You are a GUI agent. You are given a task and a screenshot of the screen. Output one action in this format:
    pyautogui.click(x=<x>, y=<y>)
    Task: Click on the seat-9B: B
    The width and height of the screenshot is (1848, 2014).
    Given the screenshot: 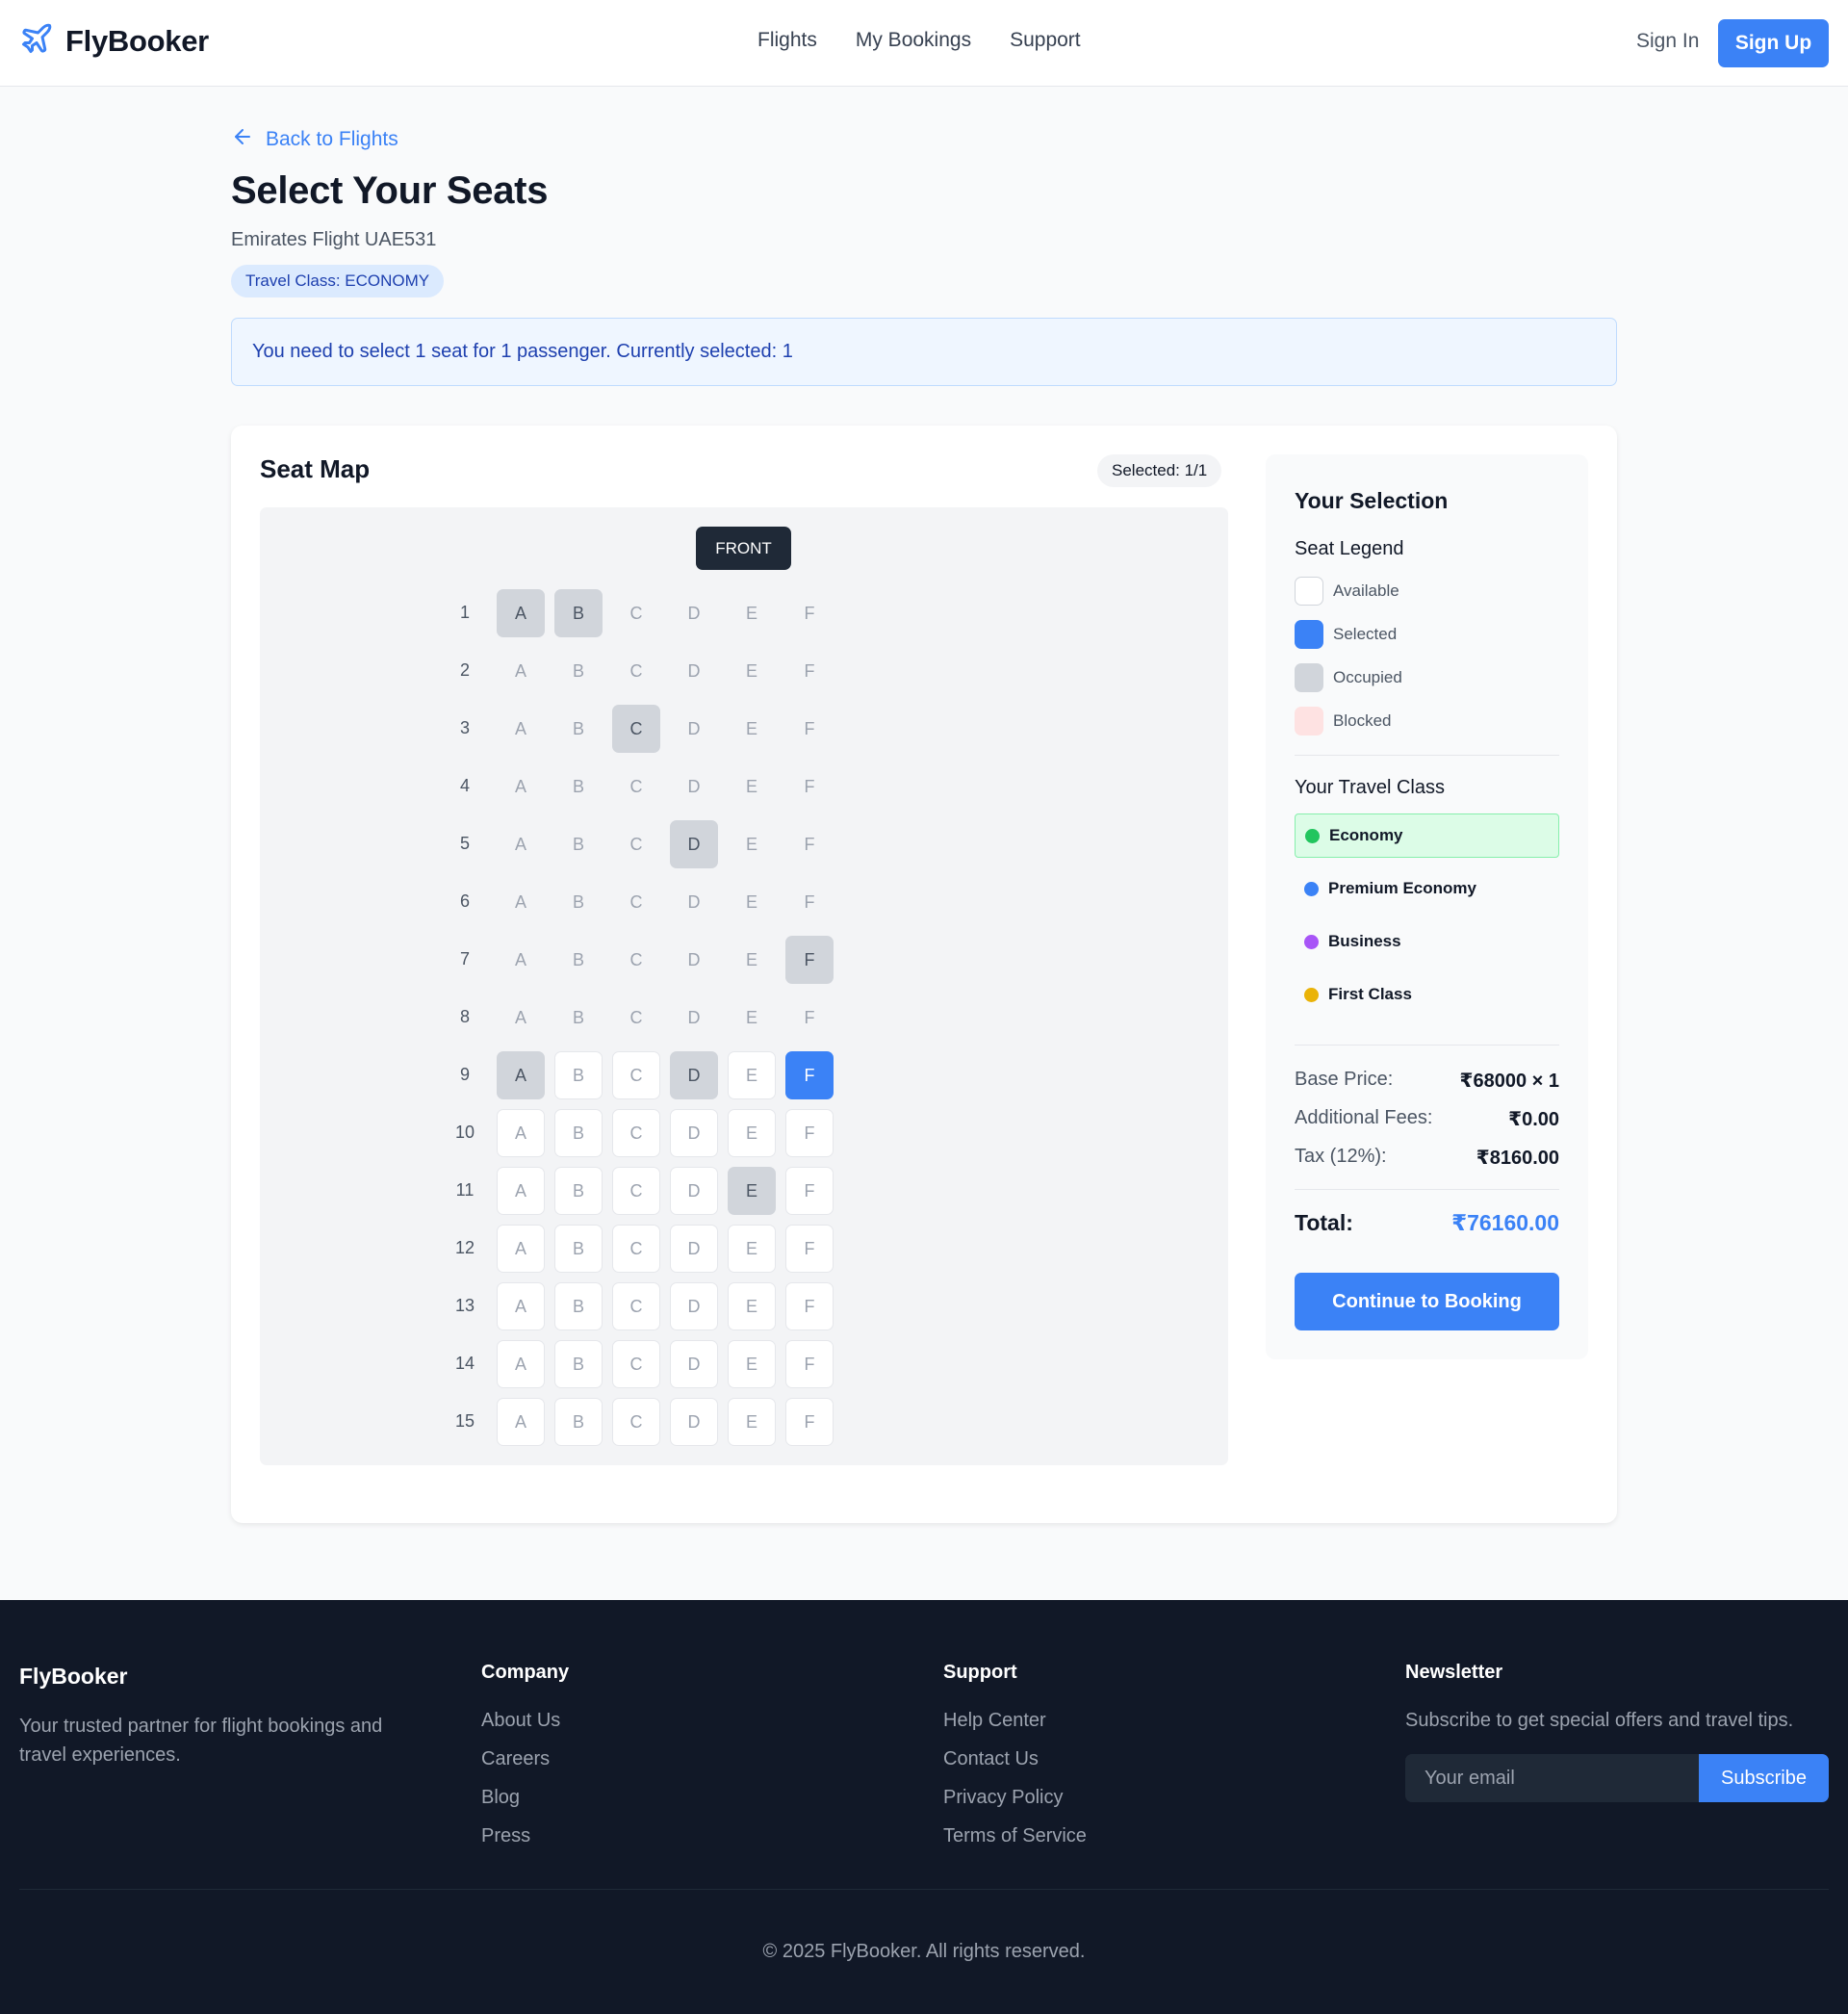 What is the action you would take?
    pyautogui.click(x=578, y=1075)
    